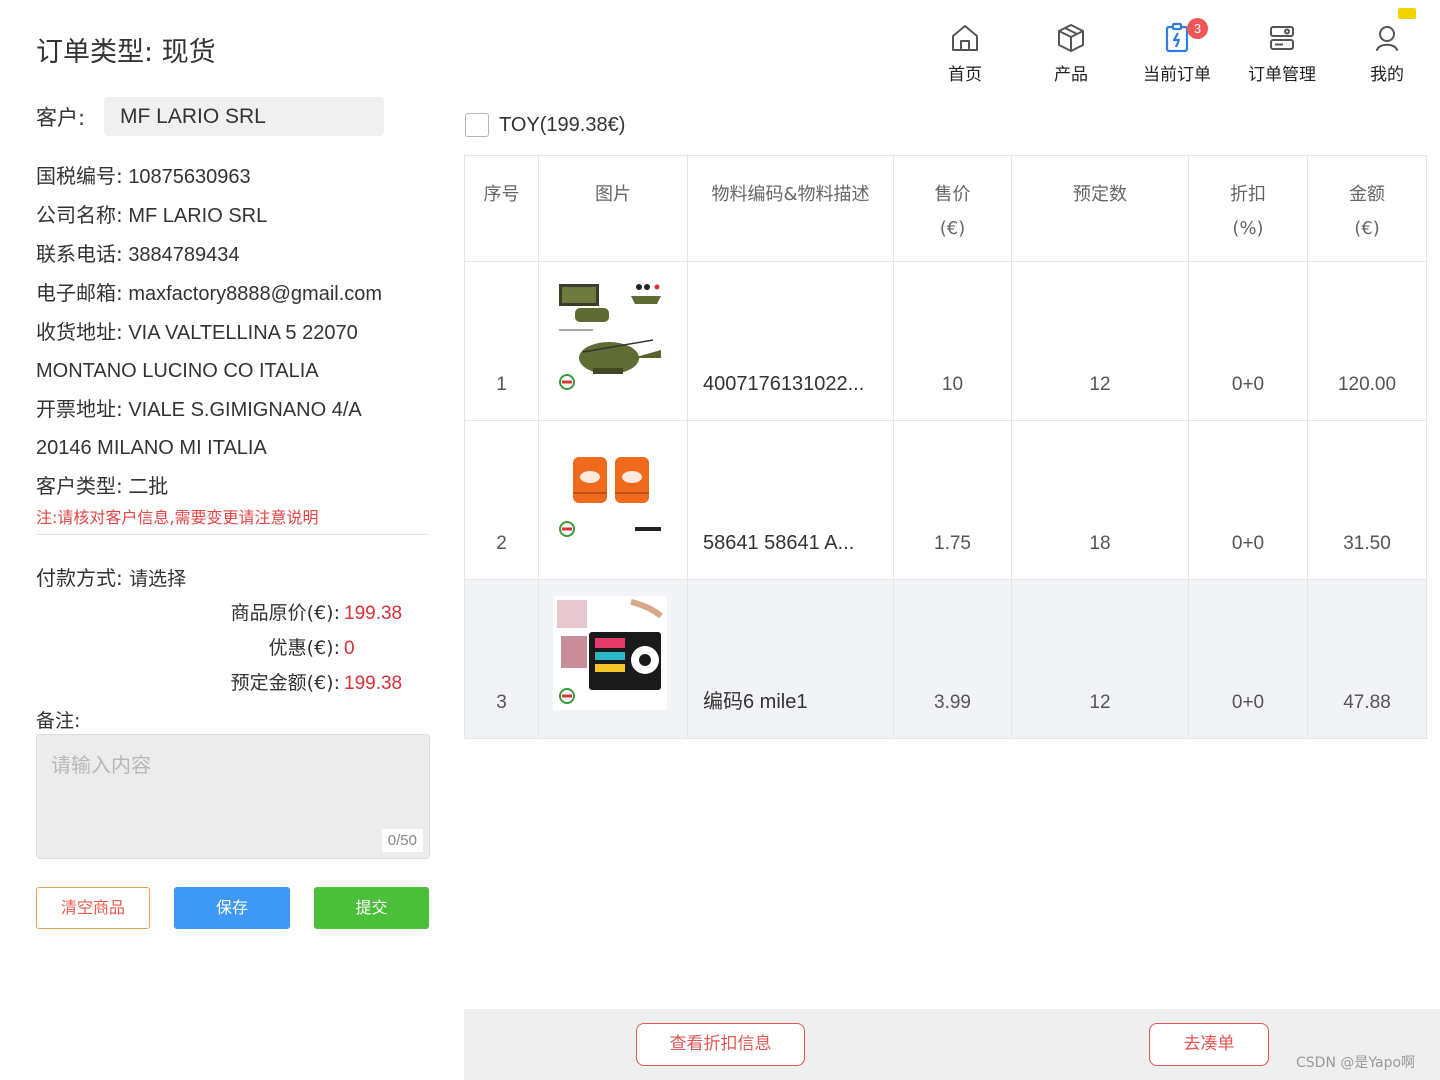 Image resolution: width=1440 pixels, height=1080 pixels. What do you see at coordinates (613, 208) in the screenshot?
I see `column-header-image: 图片` at bounding box center [613, 208].